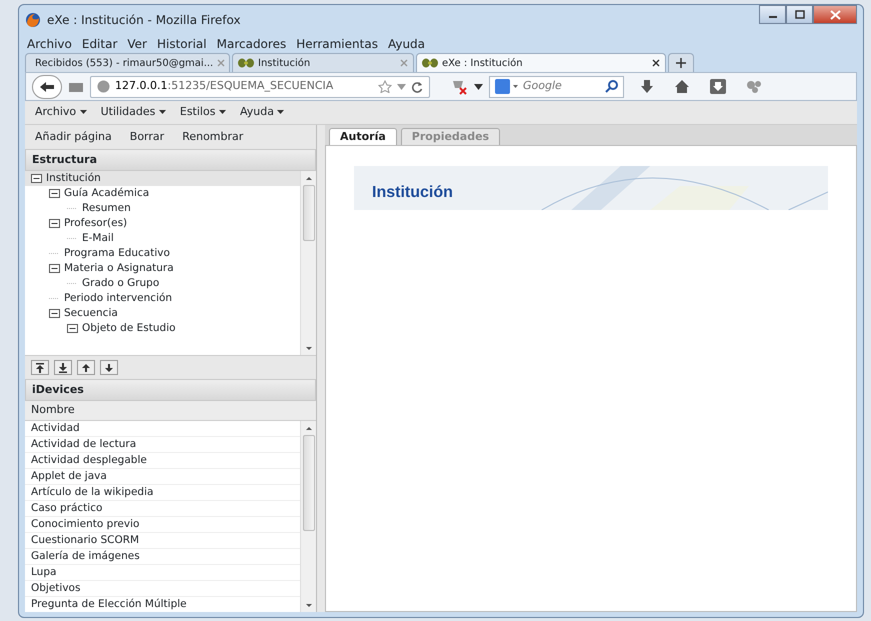  I want to click on extension-icon, so click(754, 86).